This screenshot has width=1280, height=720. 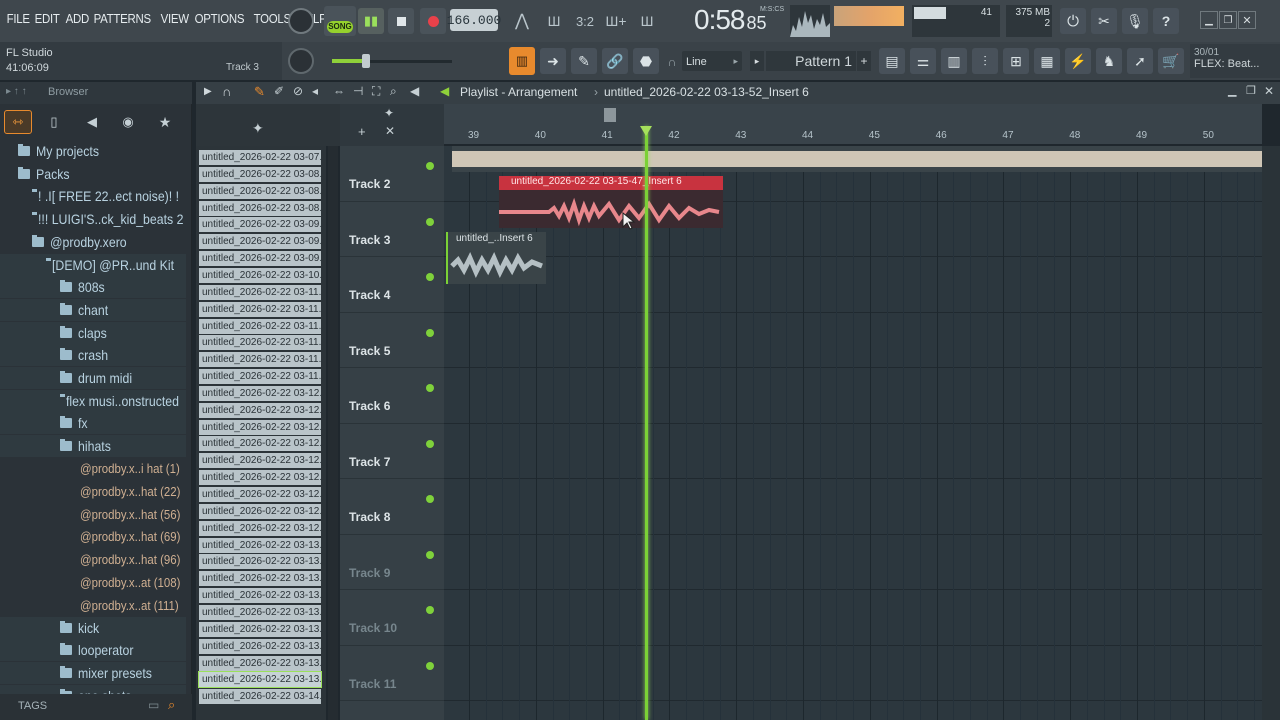 What do you see at coordinates (93, 469) in the screenshot?
I see `browser-file-item: @prodby.x..i hat (1)` at bounding box center [93, 469].